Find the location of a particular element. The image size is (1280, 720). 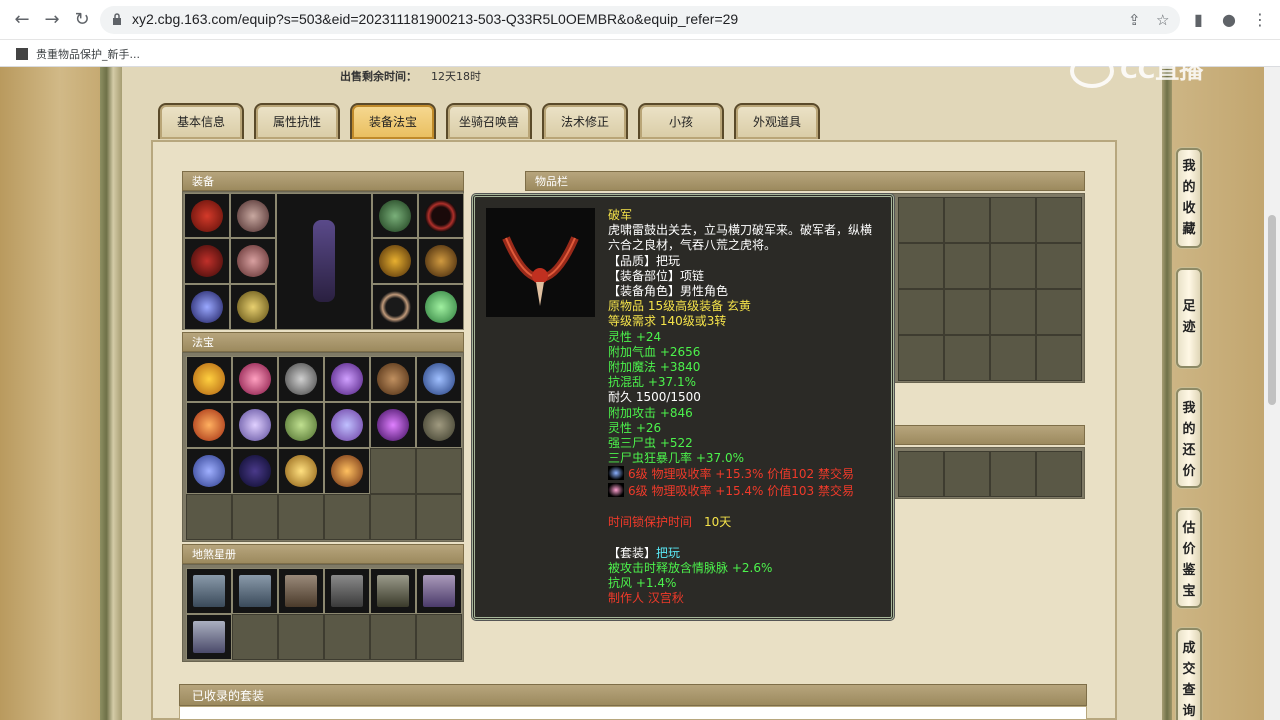

tab-spell-mods: 法术修正 is located at coordinates (585, 121).